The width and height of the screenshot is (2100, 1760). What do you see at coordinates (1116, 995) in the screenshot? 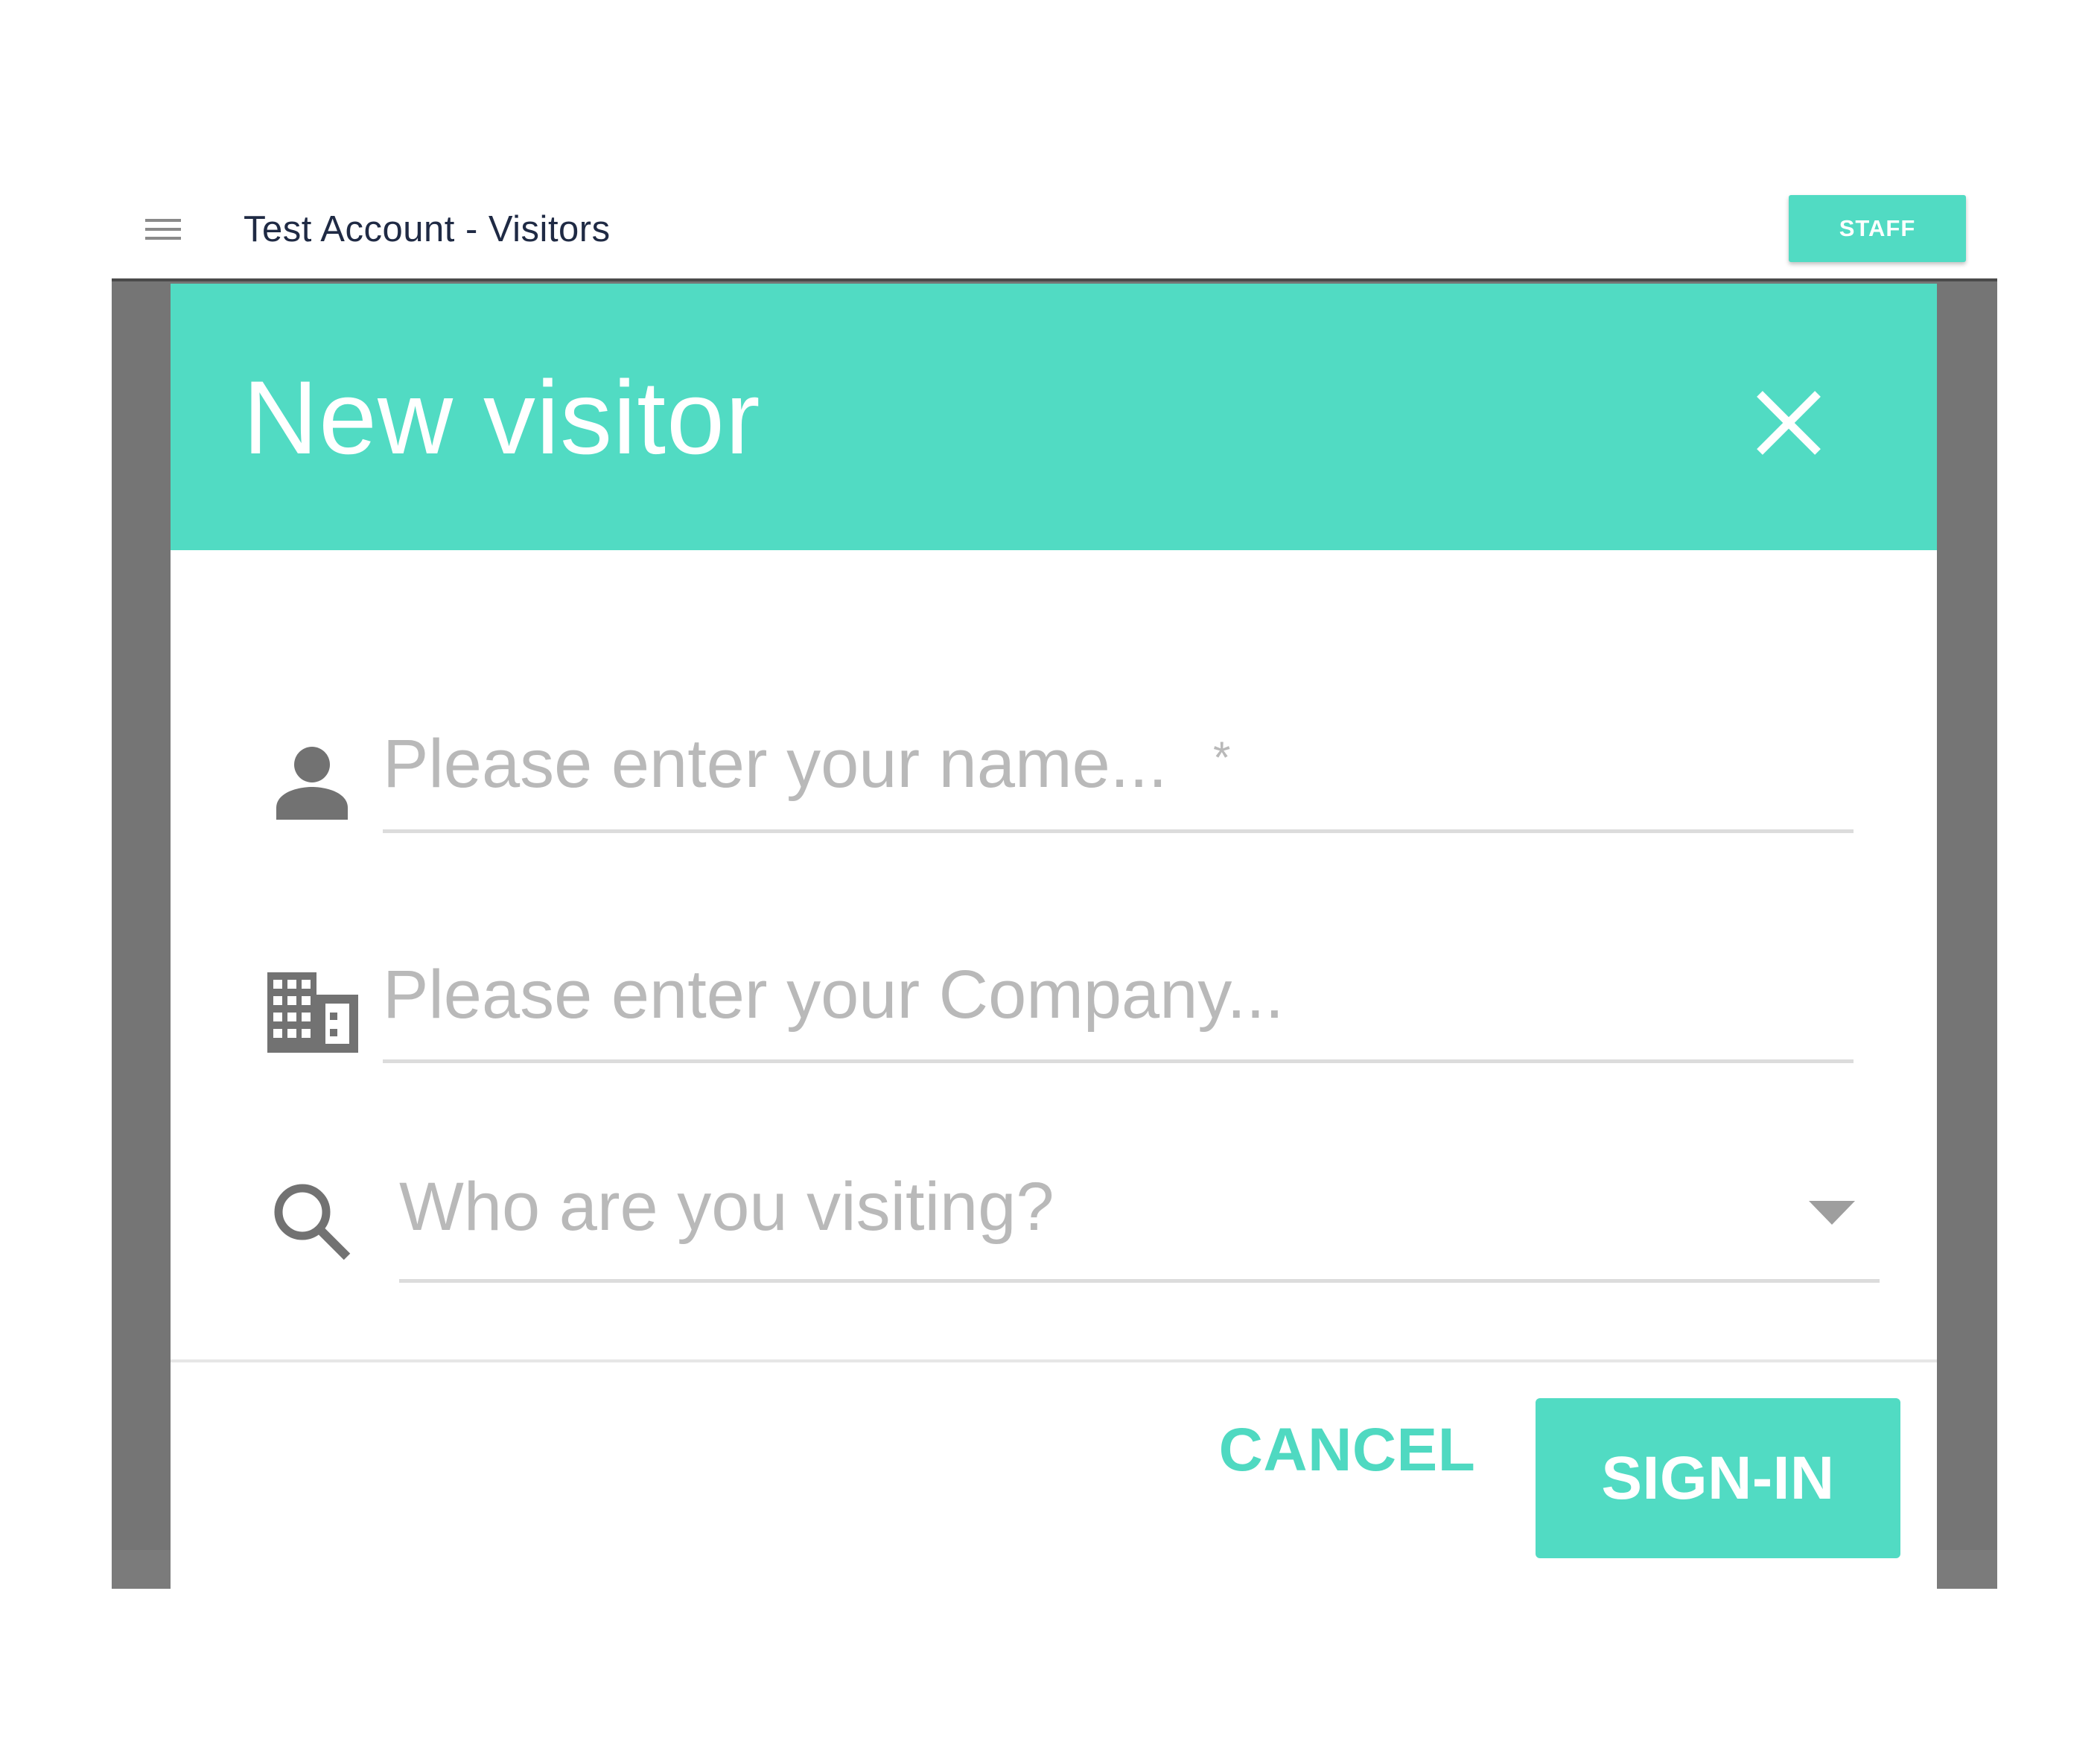
I see `company-input` at bounding box center [1116, 995].